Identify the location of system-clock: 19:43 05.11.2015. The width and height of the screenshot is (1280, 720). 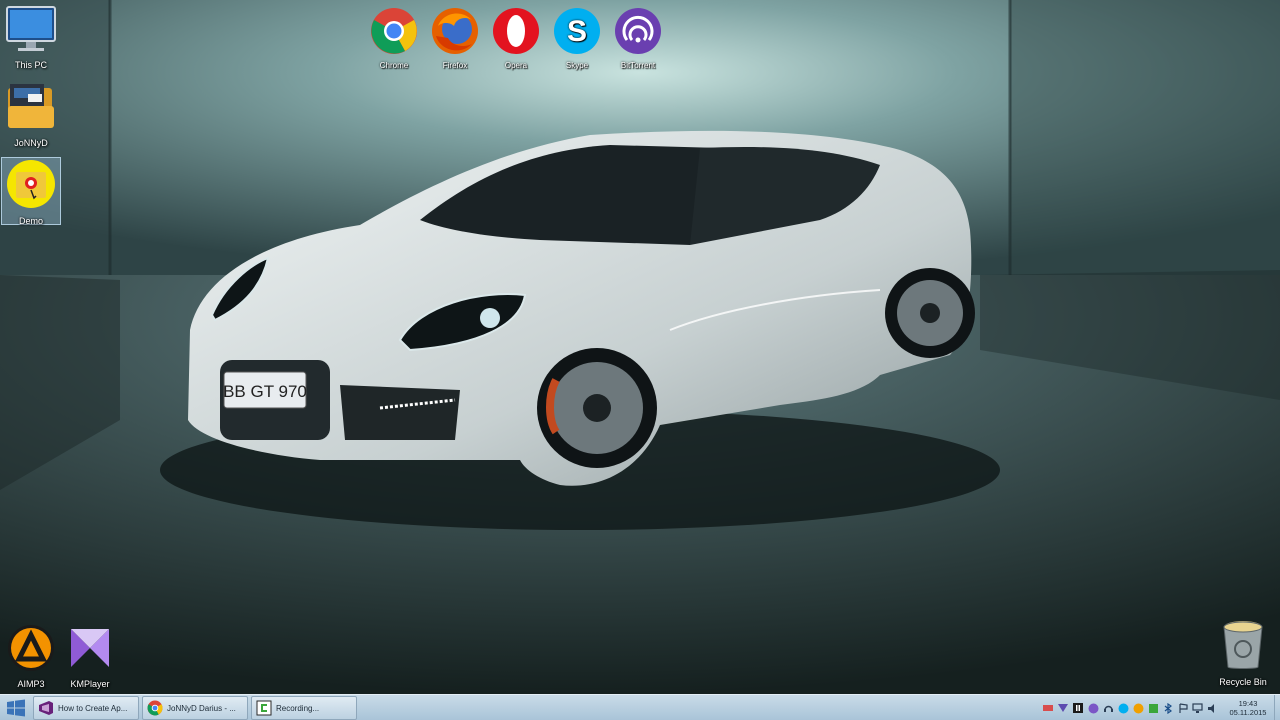
(1248, 708).